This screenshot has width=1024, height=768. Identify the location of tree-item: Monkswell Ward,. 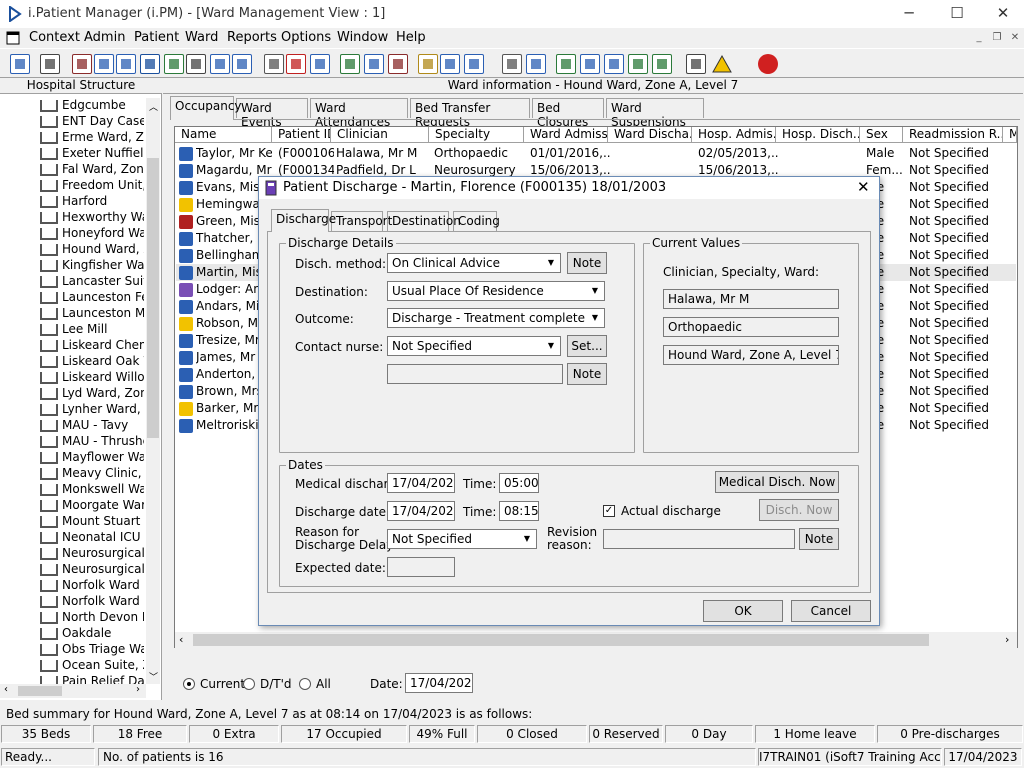
(92, 490).